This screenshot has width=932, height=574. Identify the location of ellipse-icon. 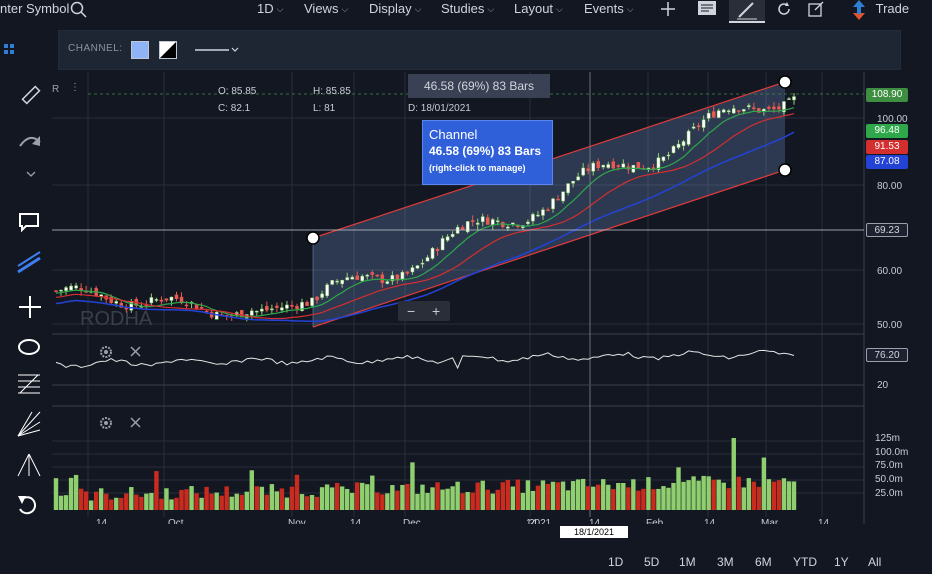
(29, 347).